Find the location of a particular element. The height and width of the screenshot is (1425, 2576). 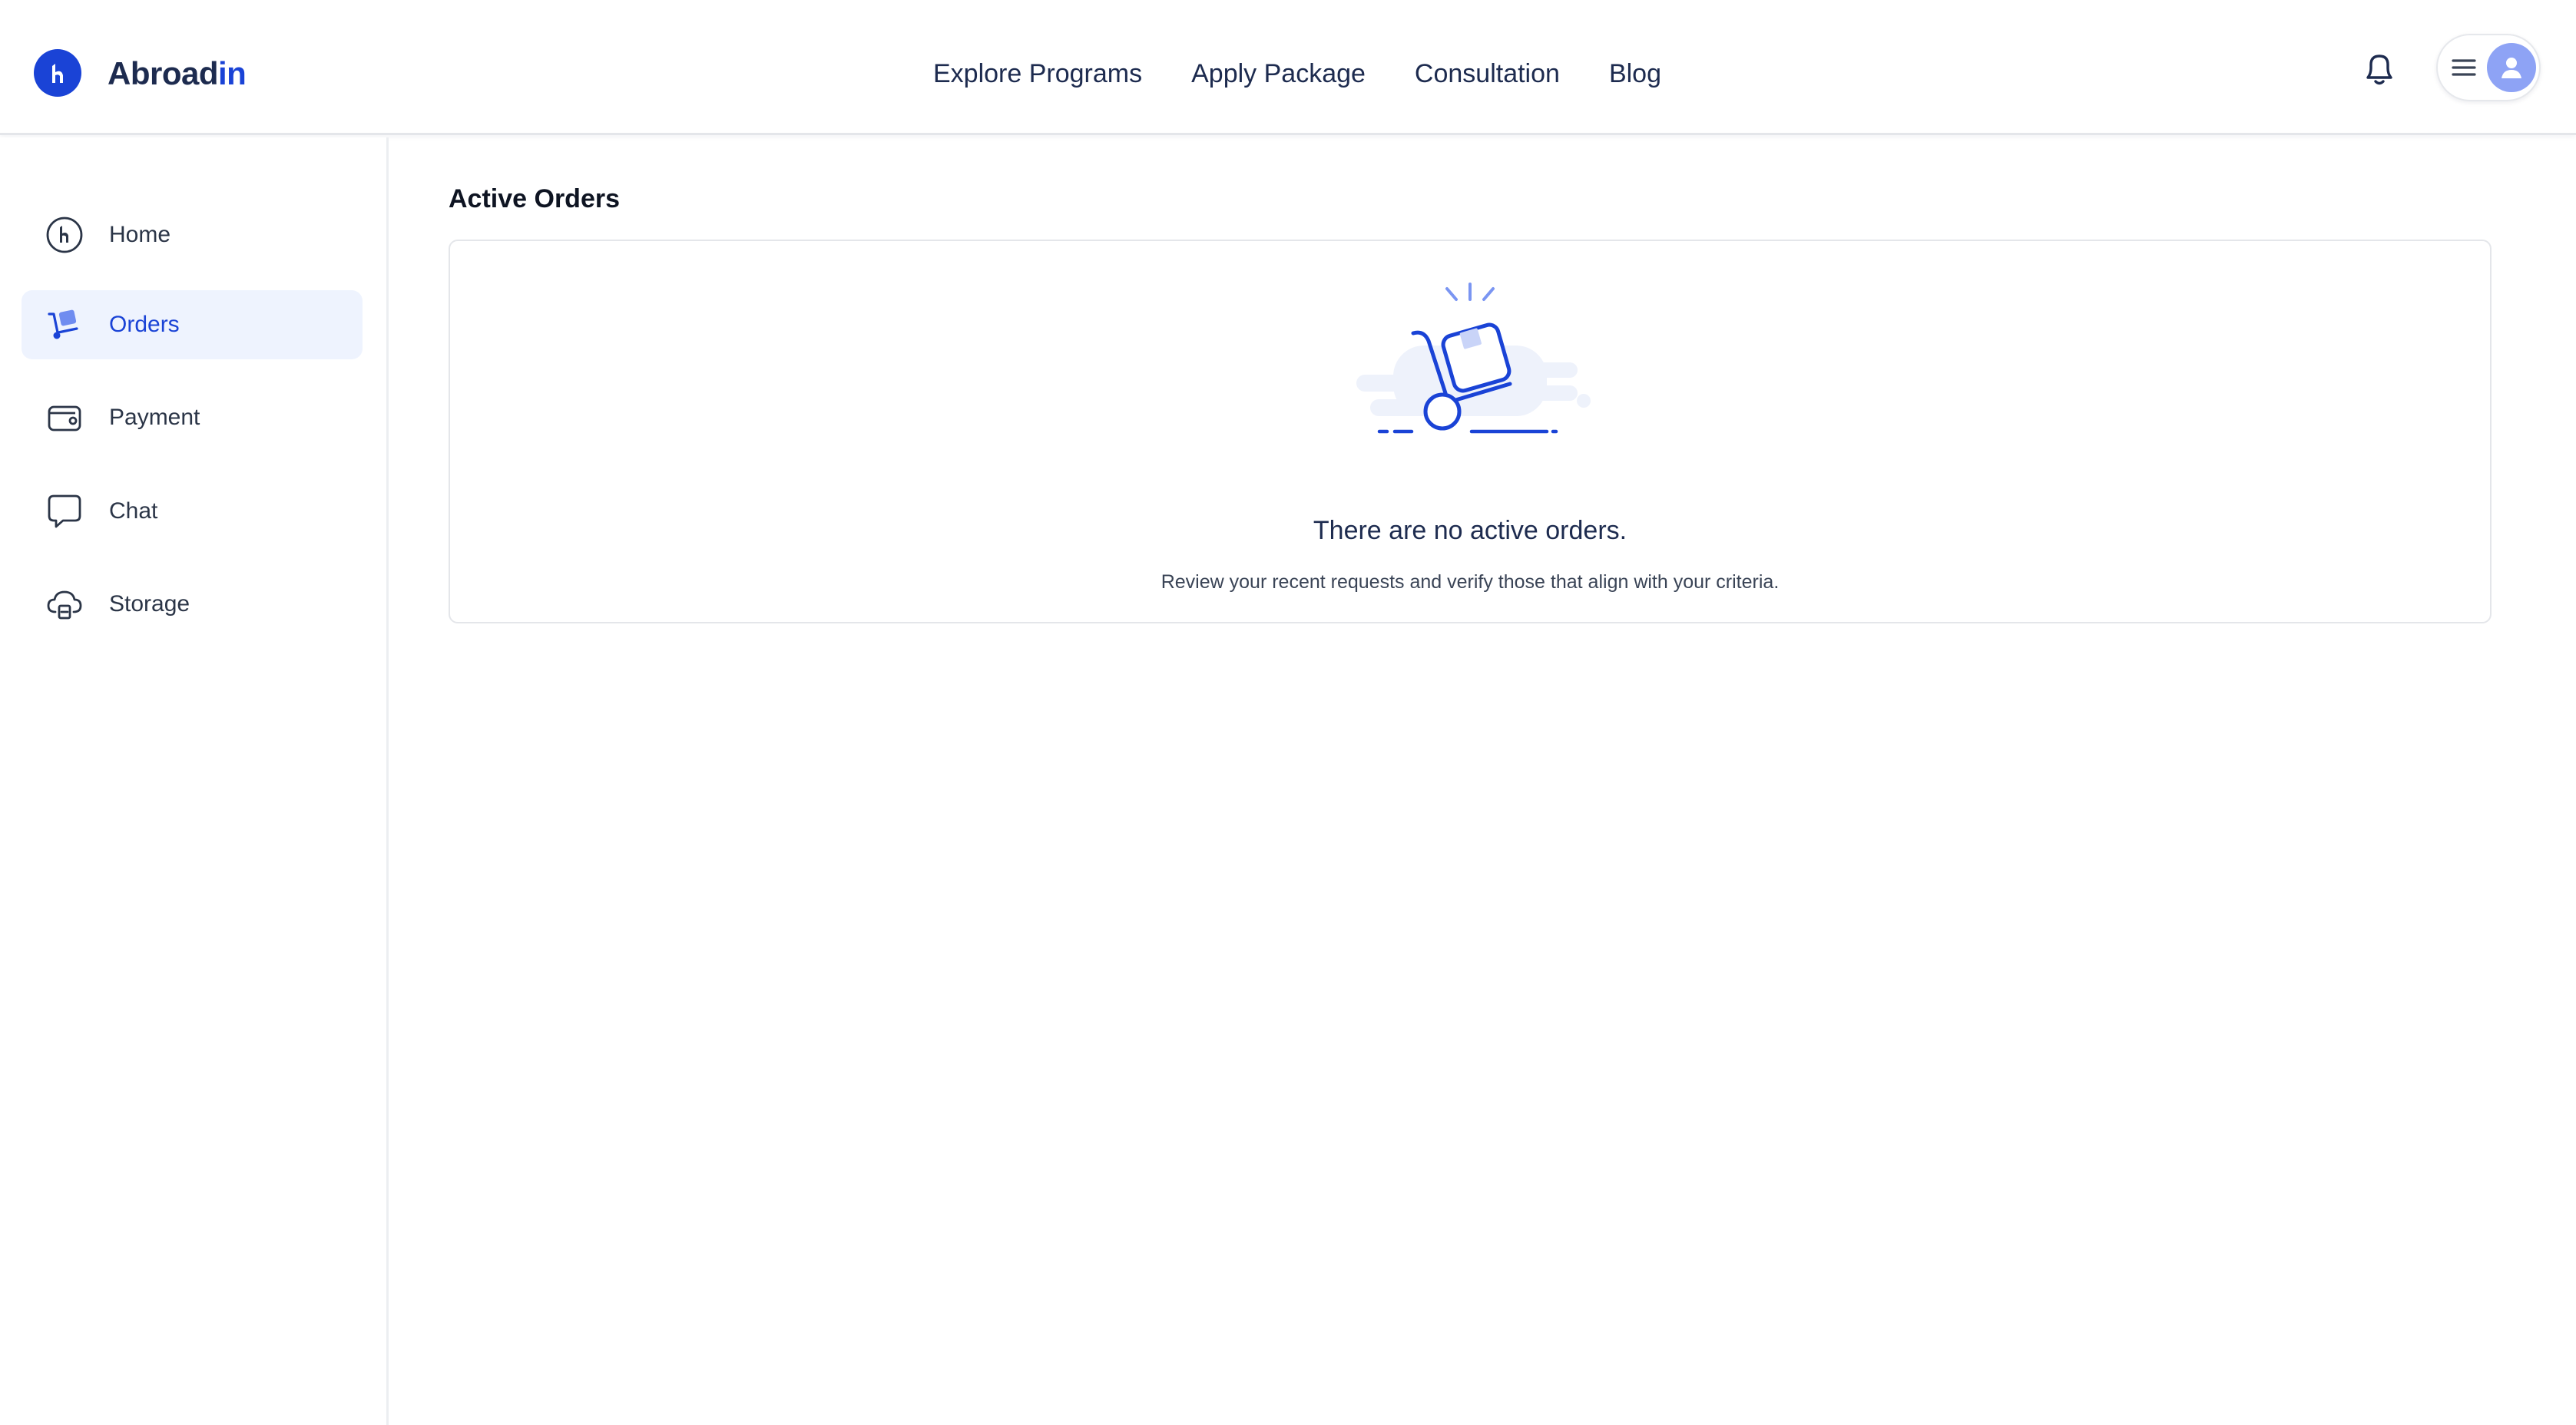

chat-bubble-icon is located at coordinates (64, 511).